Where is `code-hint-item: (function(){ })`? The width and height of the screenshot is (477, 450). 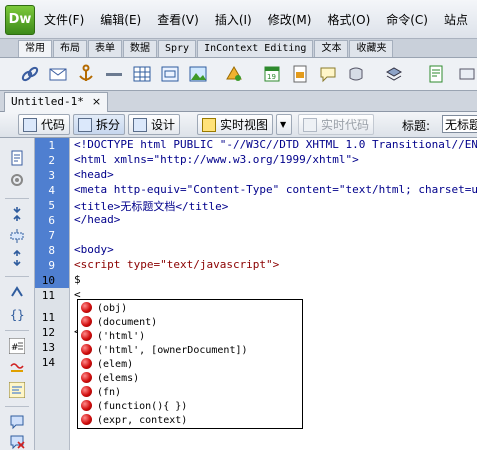
code-hint-item: (function(){ }) is located at coordinates (134, 407).